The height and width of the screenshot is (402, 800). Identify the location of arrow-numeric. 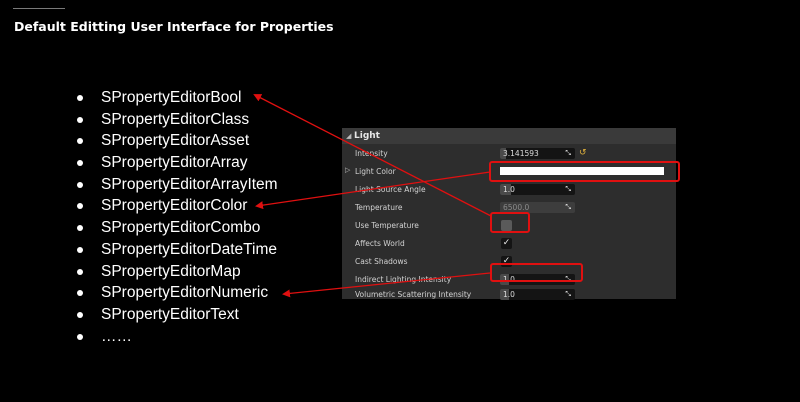
(386, 285).